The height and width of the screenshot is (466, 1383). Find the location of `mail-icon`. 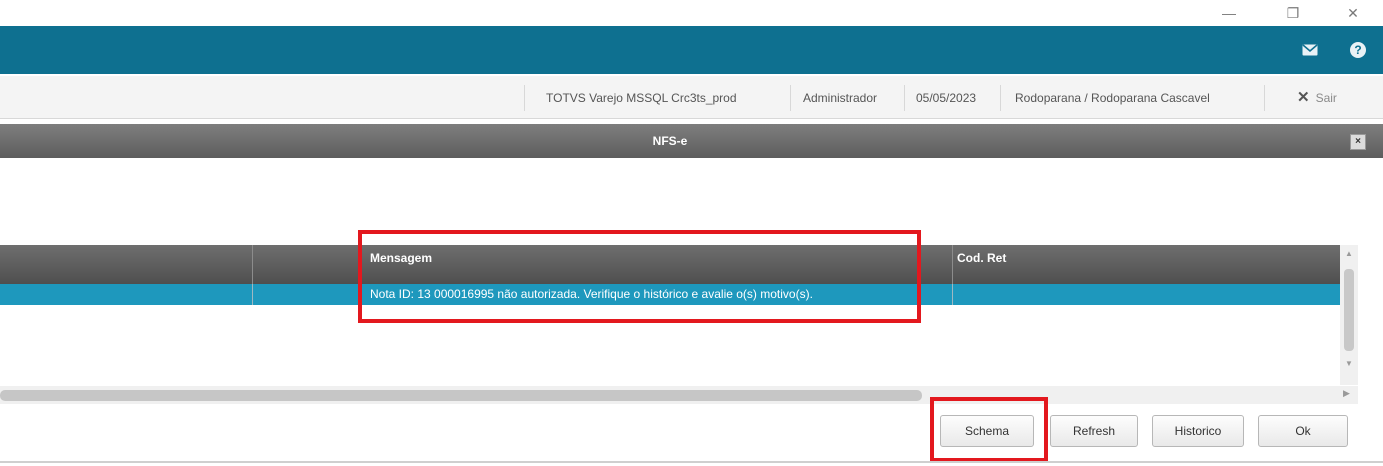

mail-icon is located at coordinates (1310, 50).